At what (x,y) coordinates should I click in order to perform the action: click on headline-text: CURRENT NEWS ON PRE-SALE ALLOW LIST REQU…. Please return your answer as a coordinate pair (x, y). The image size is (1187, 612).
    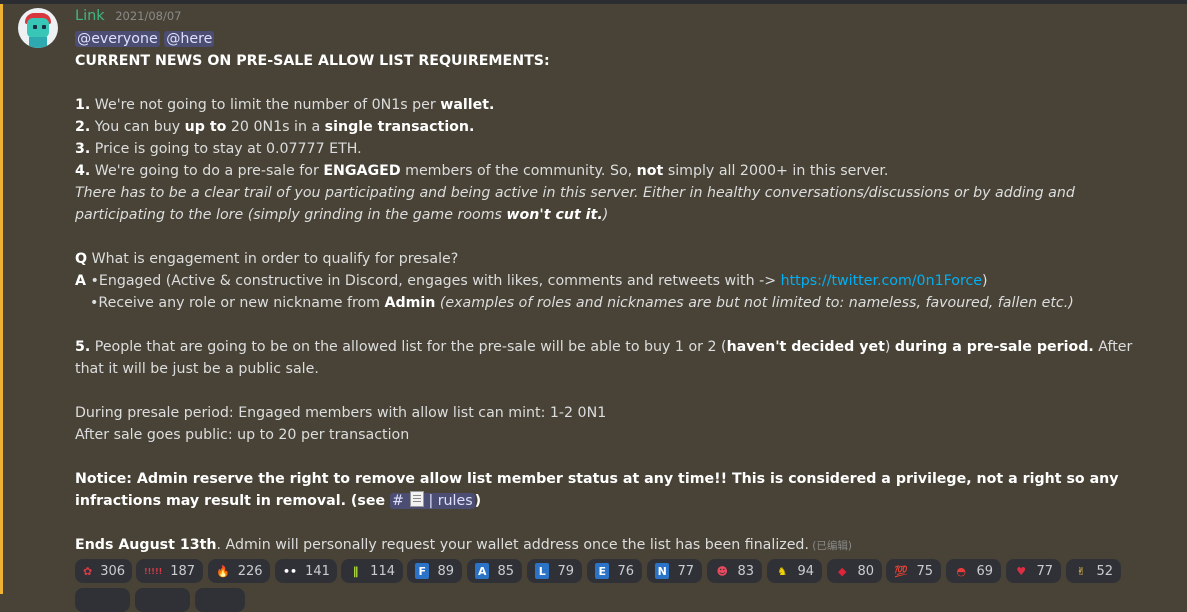
    Looking at the image, I should click on (312, 61).